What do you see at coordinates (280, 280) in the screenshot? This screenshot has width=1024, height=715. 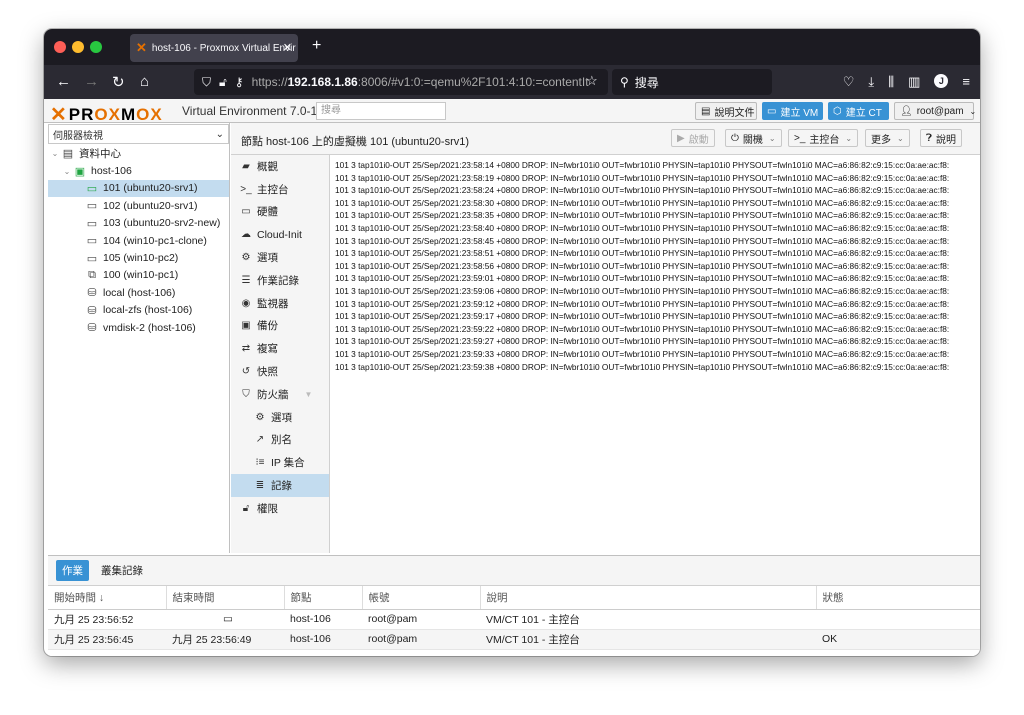 I see `menu-item: ☰ 作業記錄` at bounding box center [280, 280].